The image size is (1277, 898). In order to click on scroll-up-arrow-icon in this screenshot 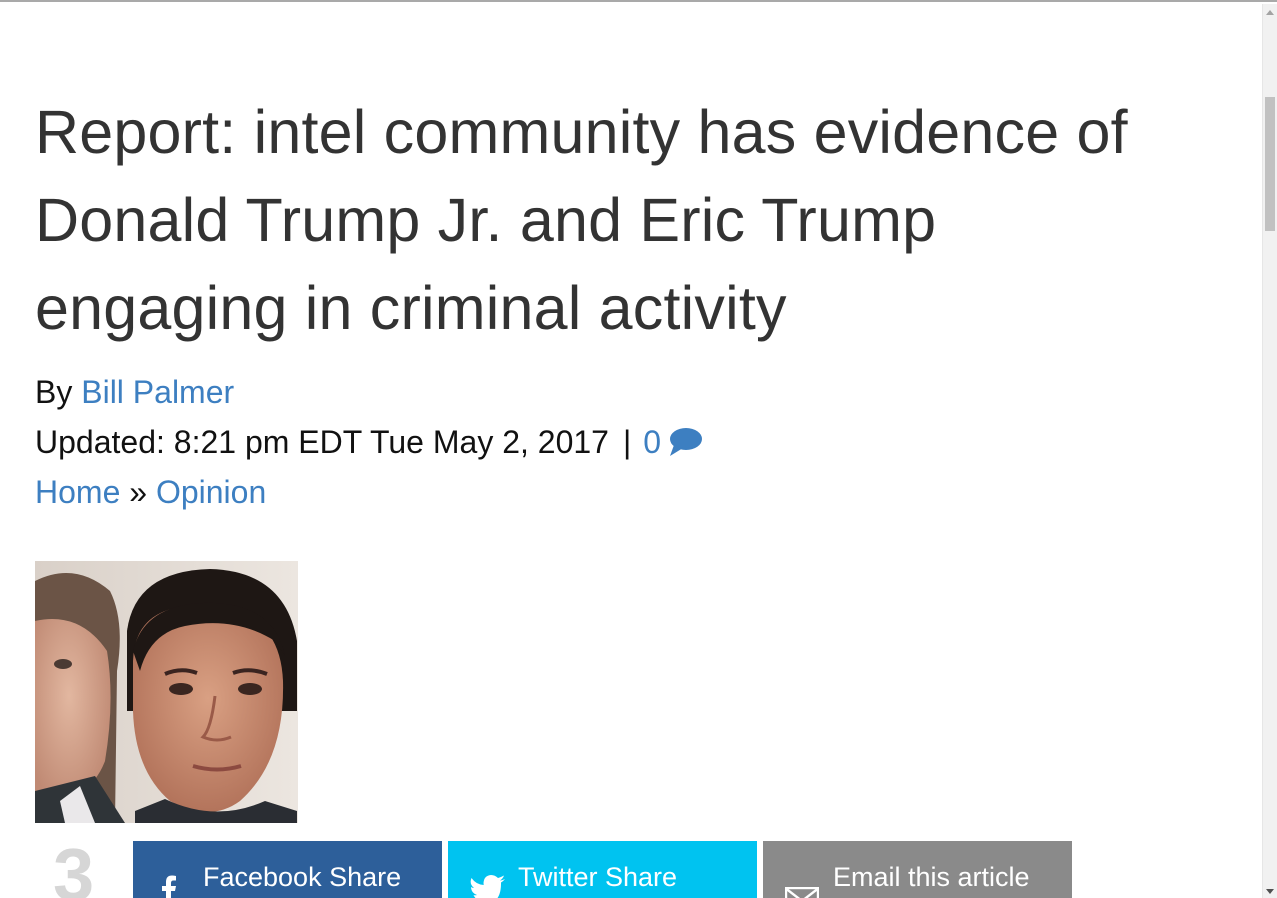, I will do `click(1270, 12)`.